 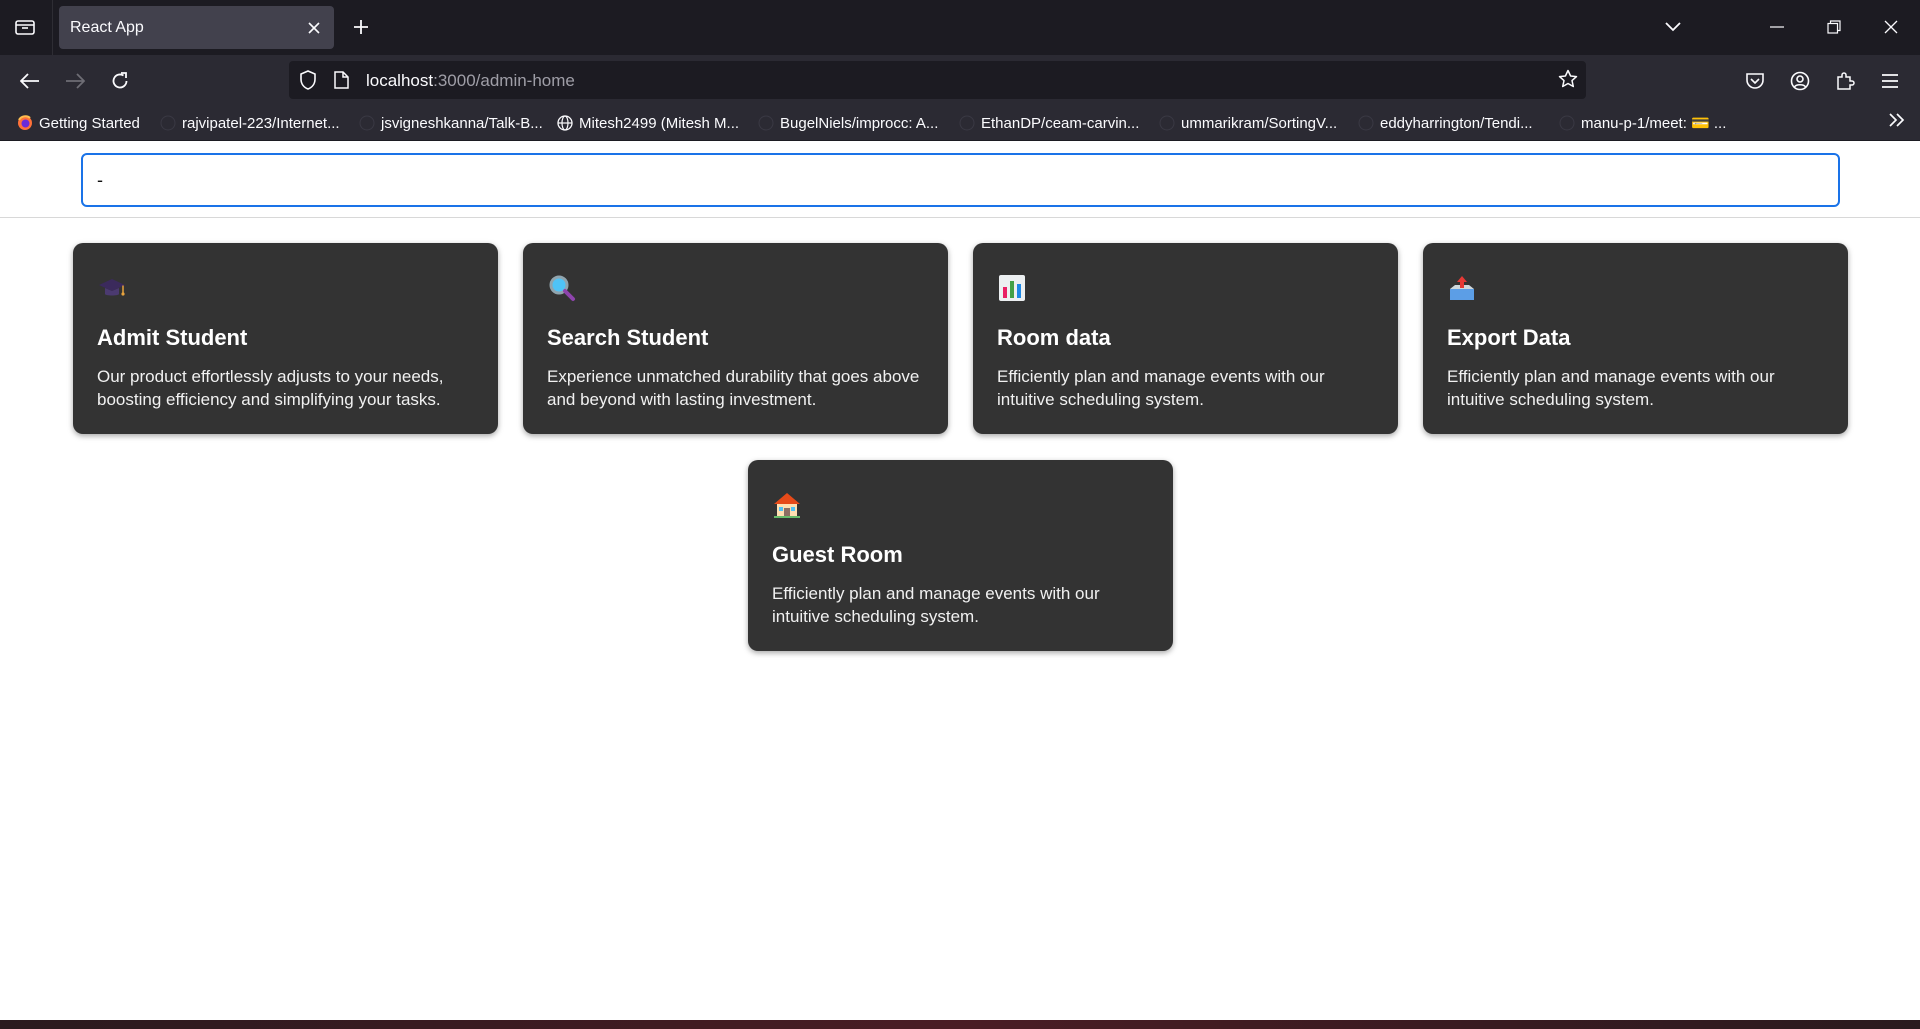 What do you see at coordinates (89, 123) in the screenshot?
I see `bookmark-label: Getting Started` at bounding box center [89, 123].